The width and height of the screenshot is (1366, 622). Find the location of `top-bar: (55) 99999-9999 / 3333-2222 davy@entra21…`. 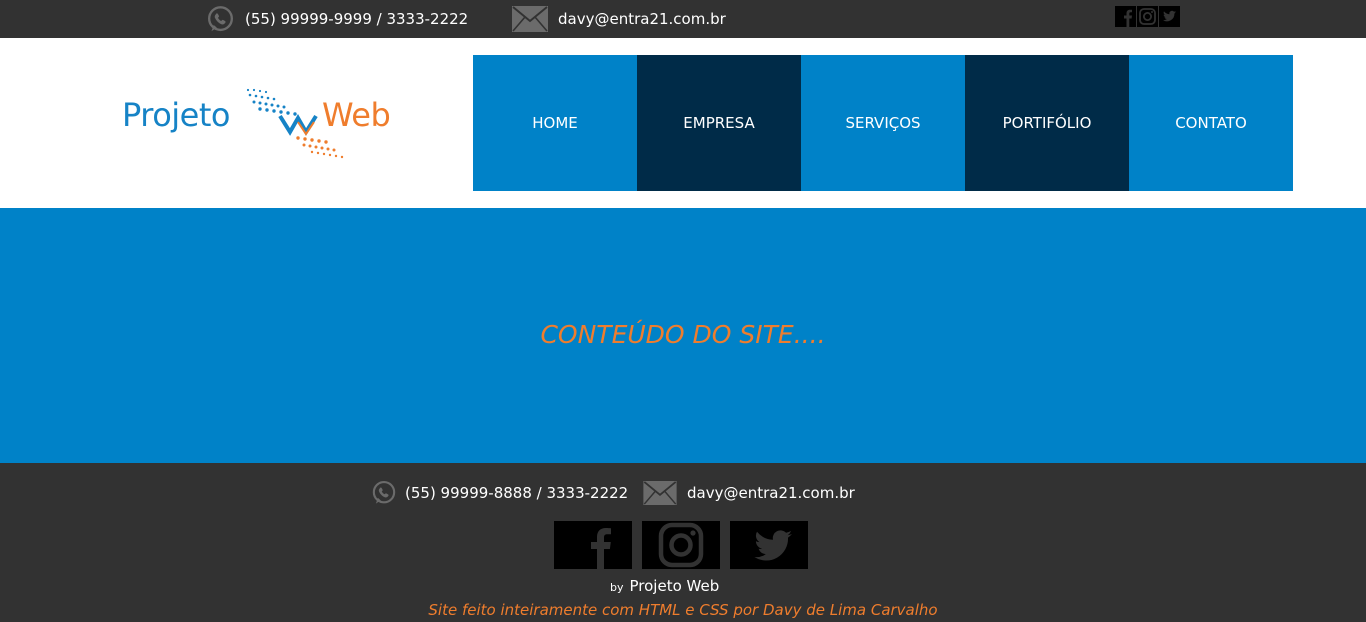

top-bar: (55) 99999-9999 / 3333-2222 davy@entra21… is located at coordinates (683, 19).